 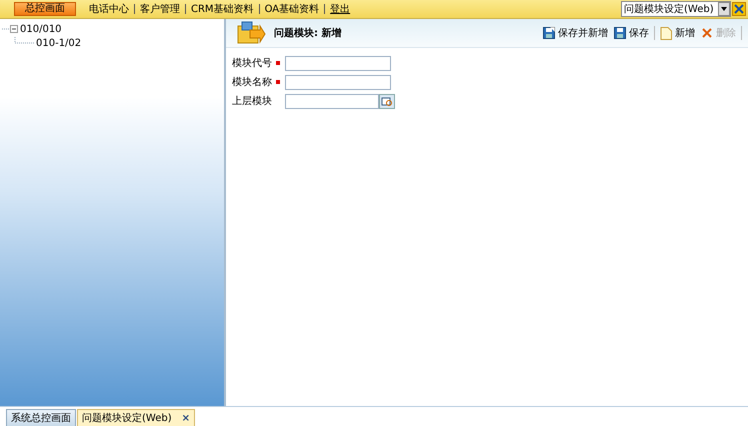 I want to click on home-button: 总控画面, so click(x=45, y=9).